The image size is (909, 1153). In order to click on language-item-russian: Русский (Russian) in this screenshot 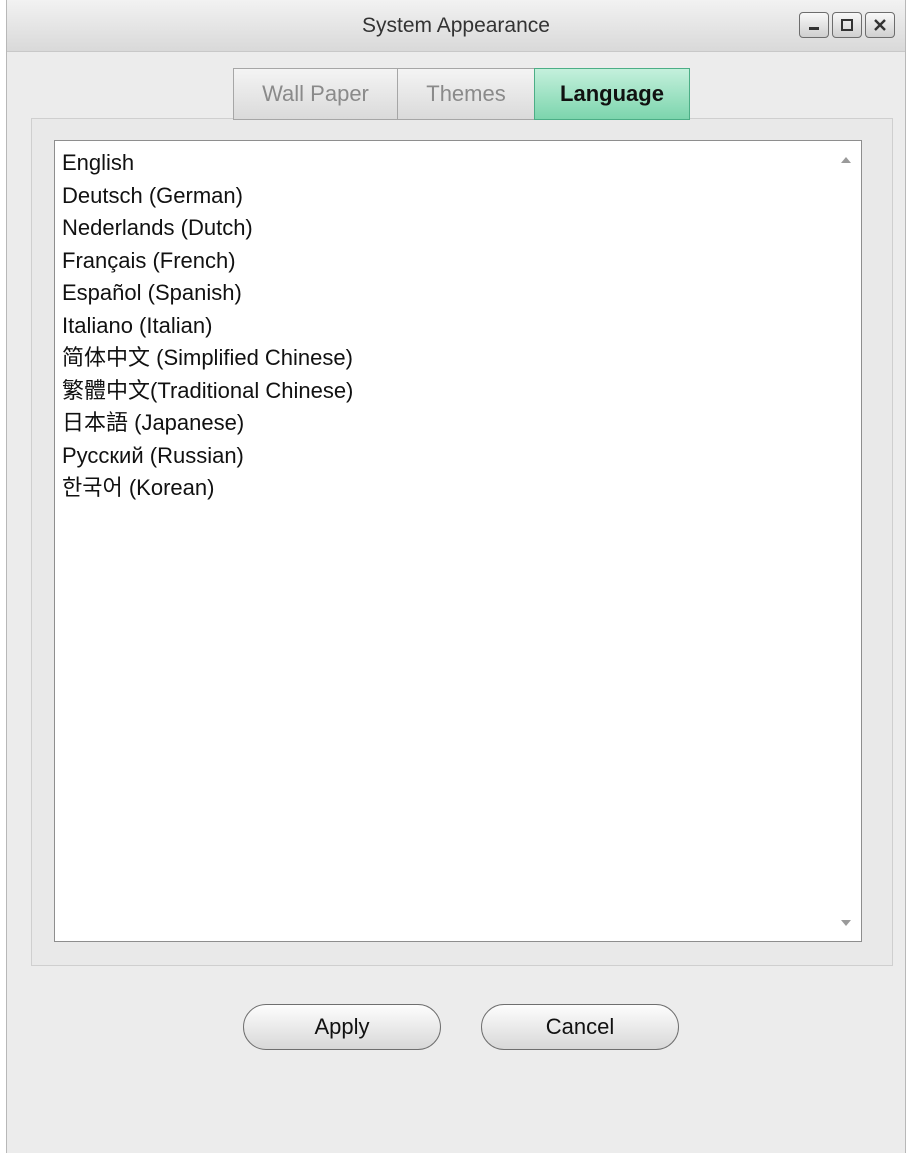, I will do `click(207, 456)`.